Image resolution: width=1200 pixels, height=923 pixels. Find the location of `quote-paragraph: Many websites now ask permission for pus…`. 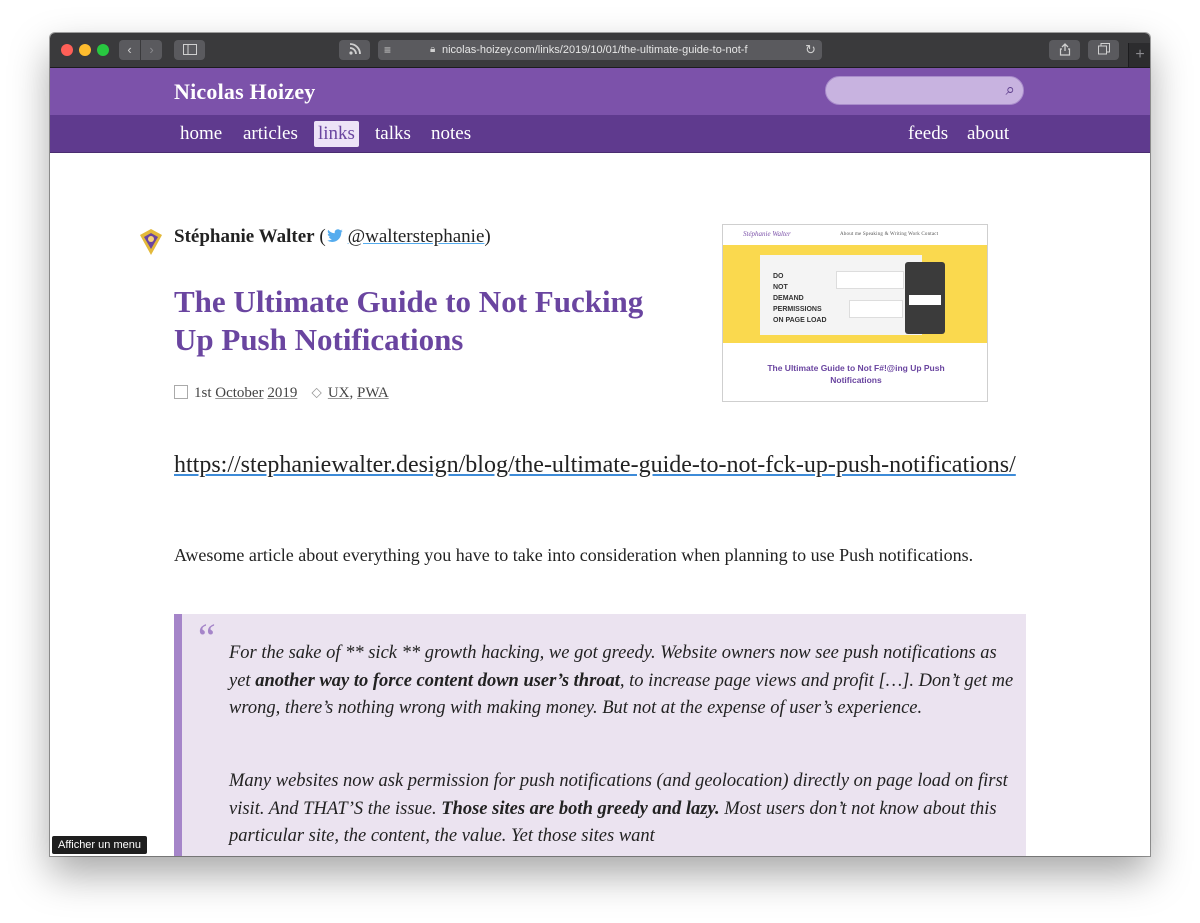

quote-paragraph: Many websites now ask permission for pus… is located at coordinates (618, 808).